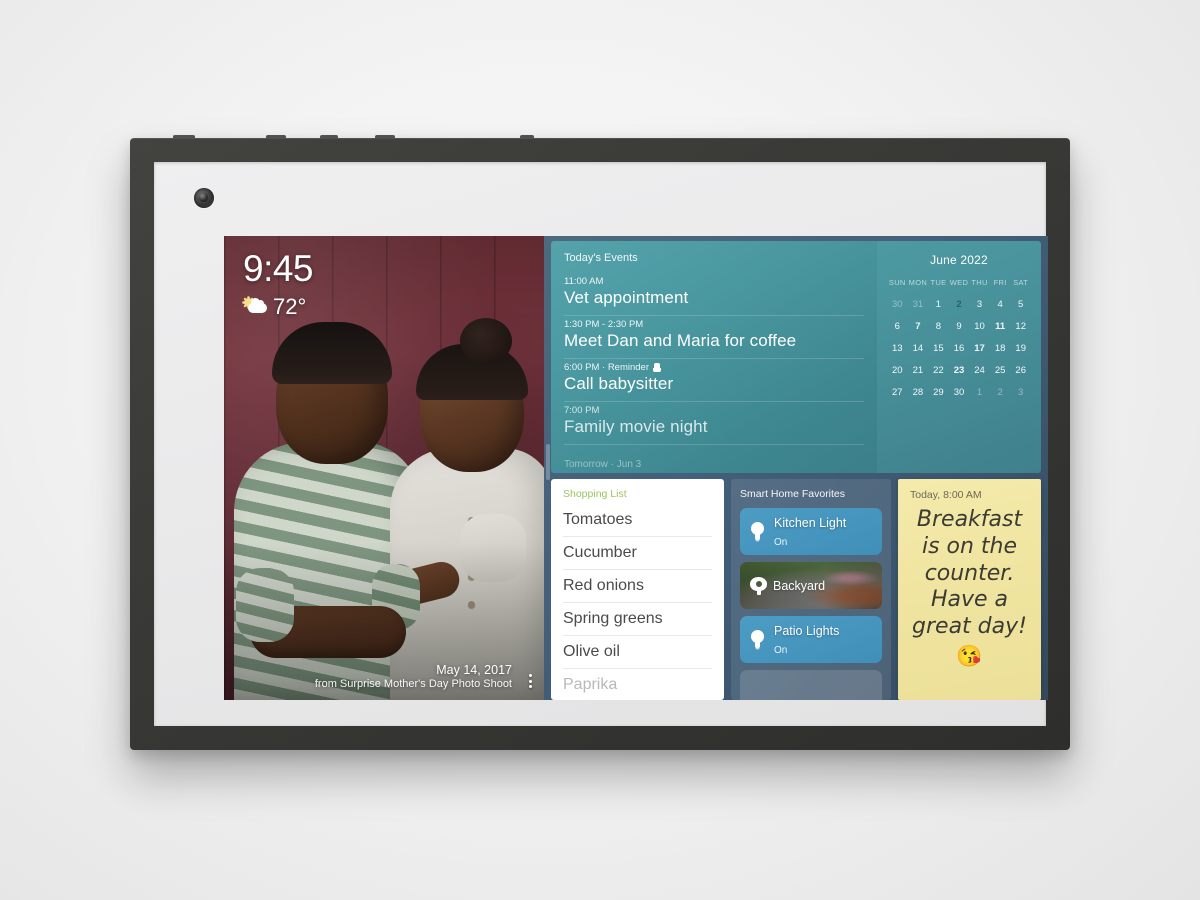 The width and height of the screenshot is (1200, 900). What do you see at coordinates (1000, 392) in the screenshot?
I see `calendar-day: 2` at bounding box center [1000, 392].